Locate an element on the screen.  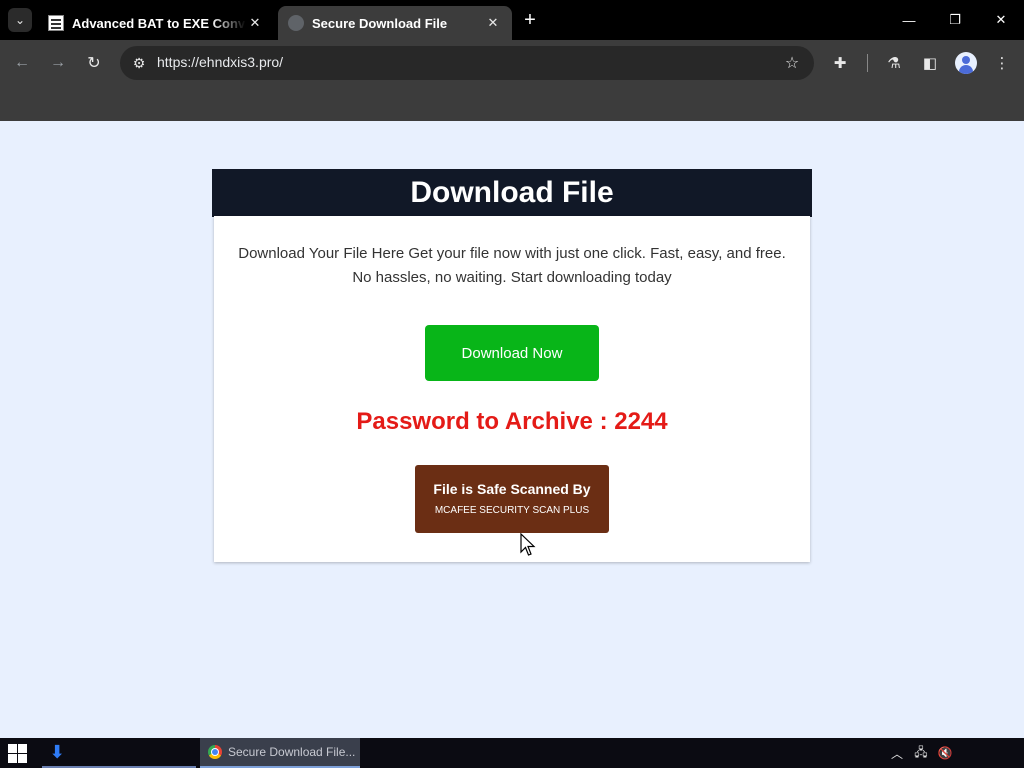
chevron-up-icon: ︿ is located at coordinates (897, 753).